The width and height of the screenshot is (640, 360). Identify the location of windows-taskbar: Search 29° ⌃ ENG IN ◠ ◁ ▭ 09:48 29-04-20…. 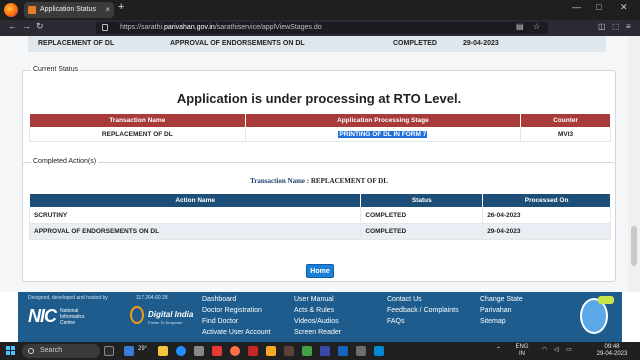
(320, 351).